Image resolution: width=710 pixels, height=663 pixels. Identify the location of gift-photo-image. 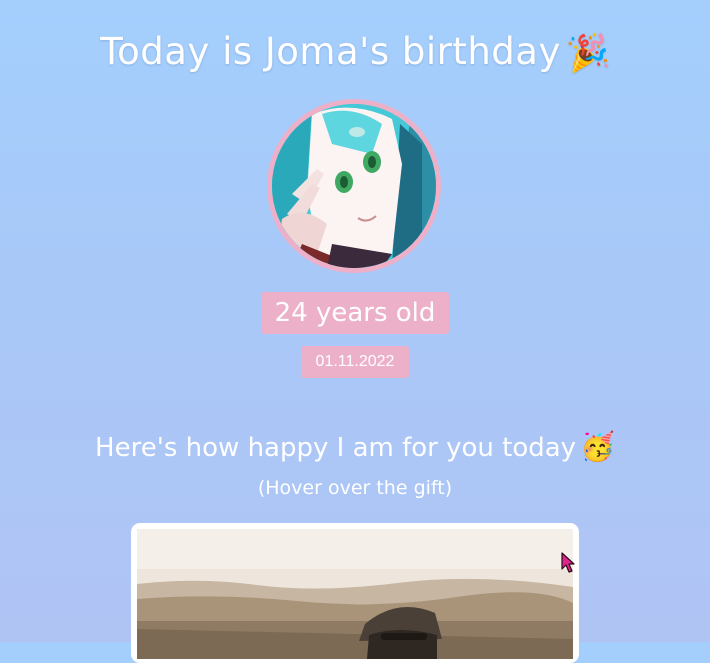
(355, 594).